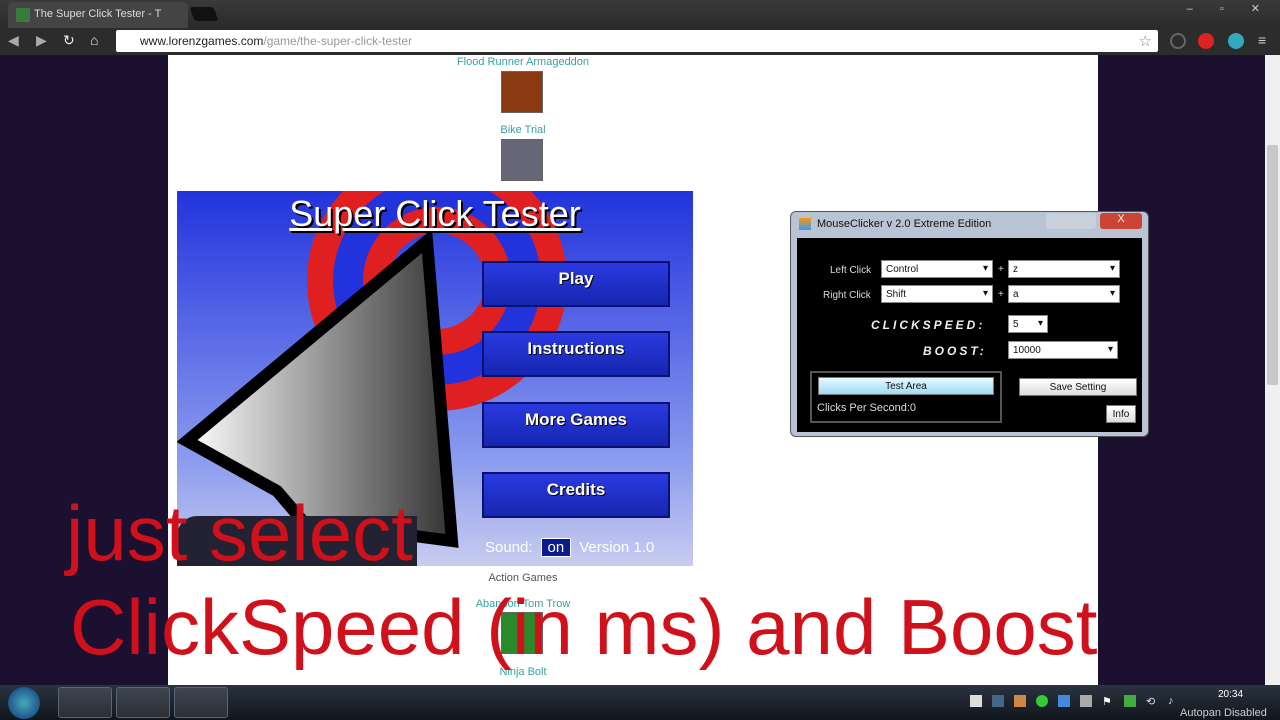 This screenshot has width=1280, height=720. I want to click on game-link: Bike Trial, so click(523, 130).